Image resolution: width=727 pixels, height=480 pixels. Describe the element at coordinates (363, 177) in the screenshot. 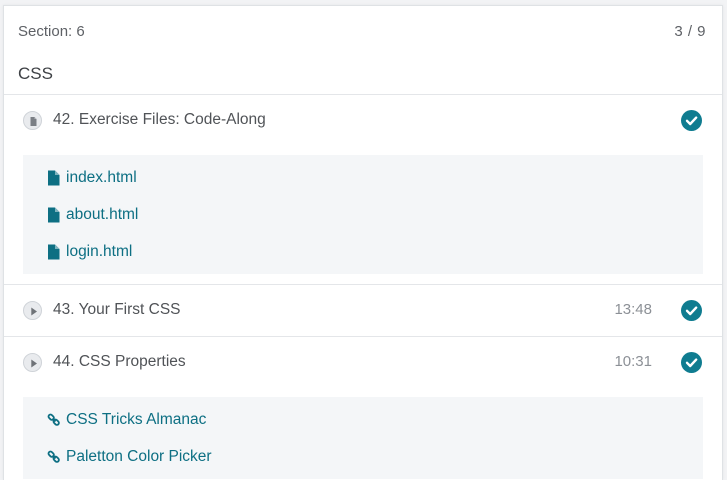

I see `resource-link: index.html` at that location.